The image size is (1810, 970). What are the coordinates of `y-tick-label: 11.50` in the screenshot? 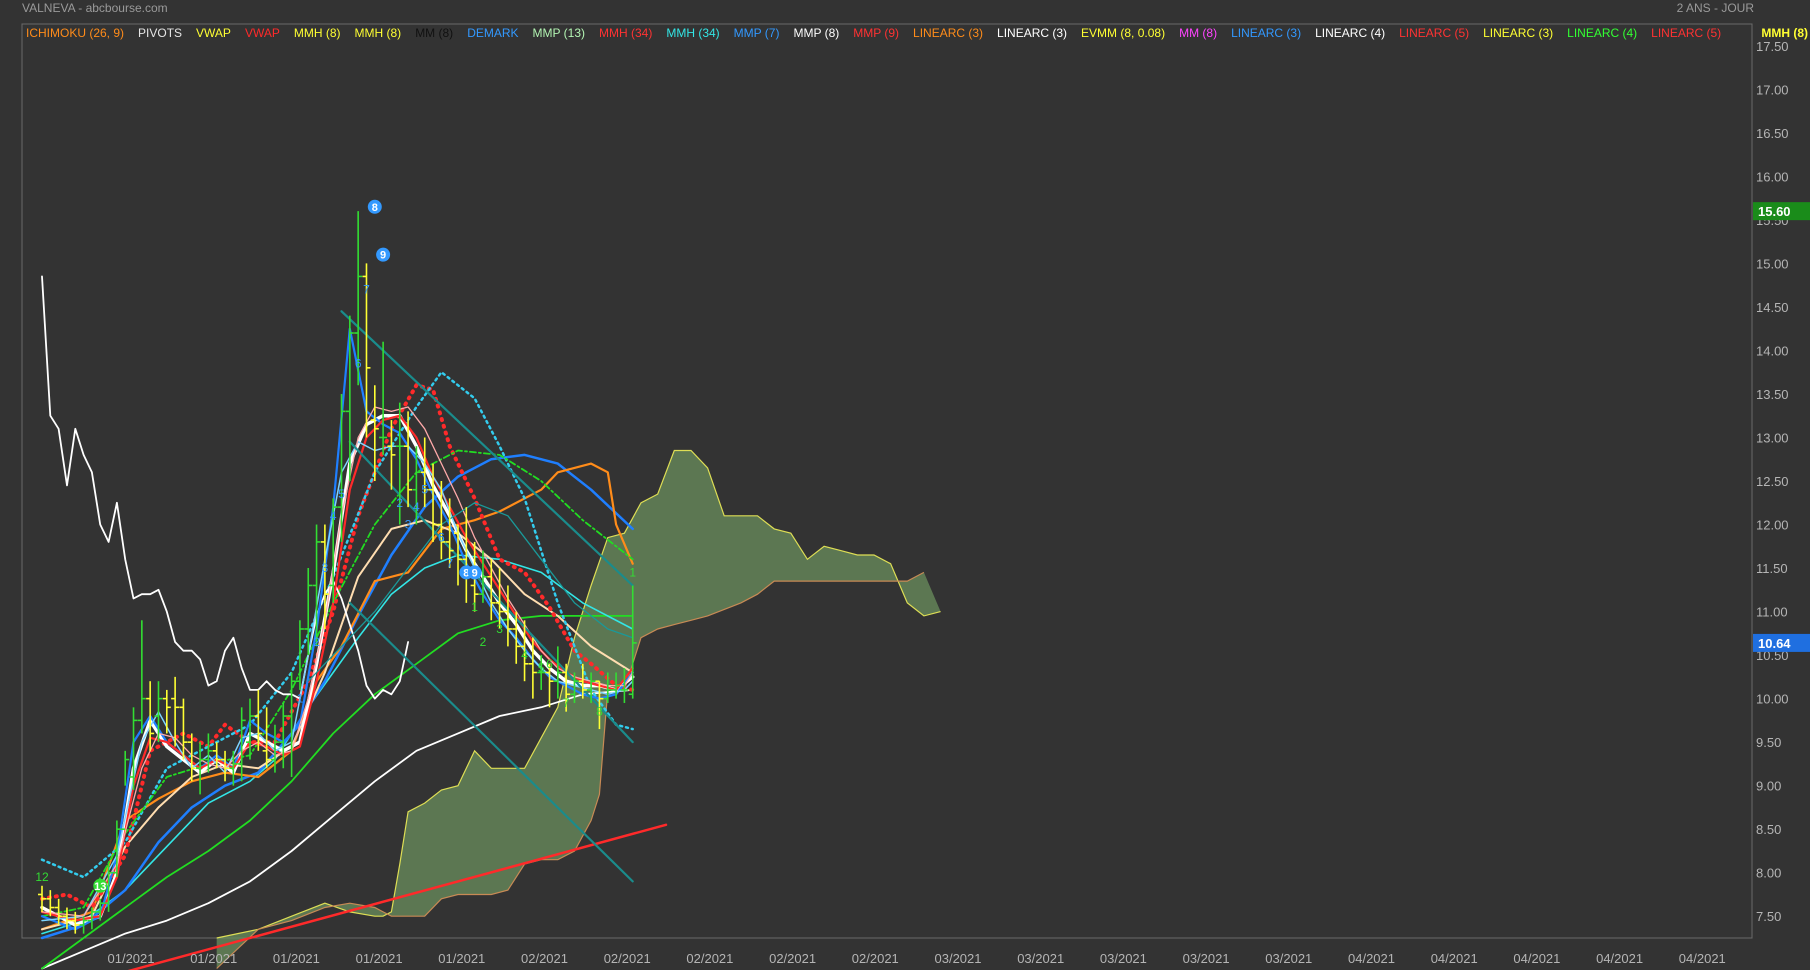 It's located at (1772, 568).